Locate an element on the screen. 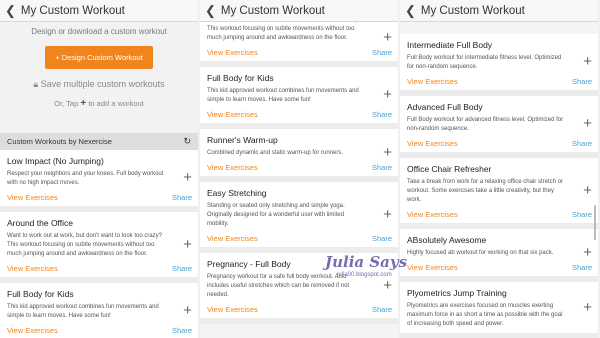  design-custom-workout-button: + Design Custom Workout is located at coordinates (99, 57).